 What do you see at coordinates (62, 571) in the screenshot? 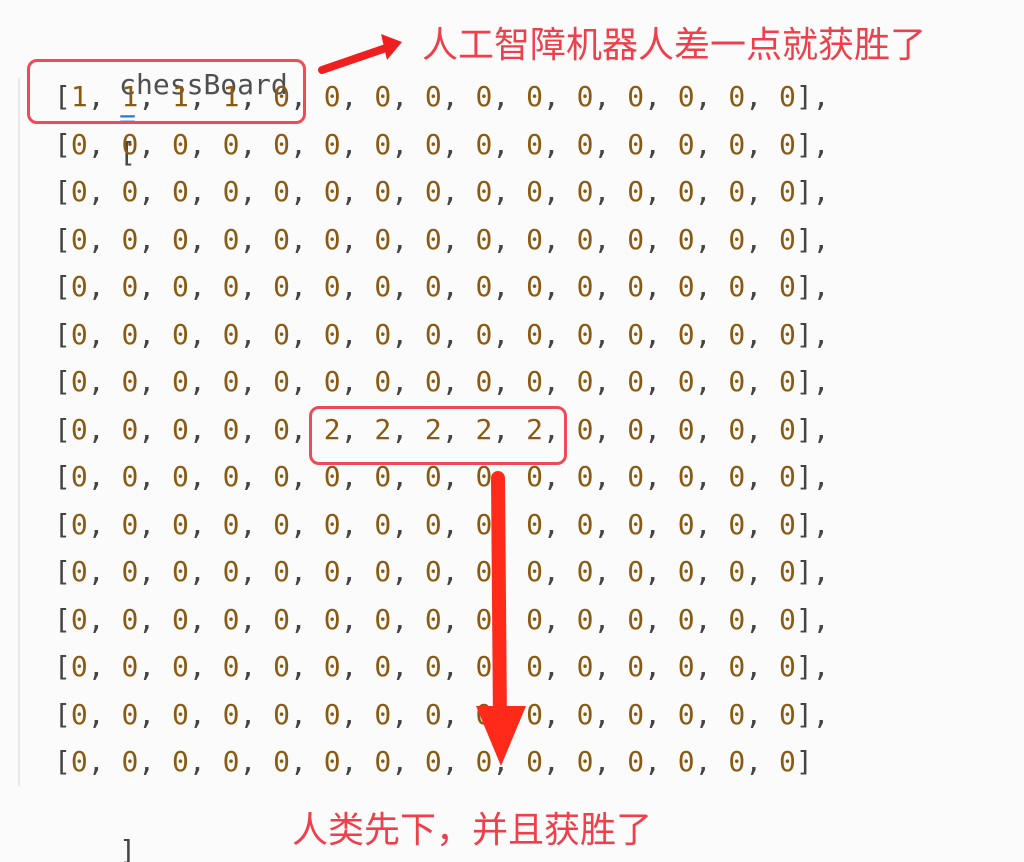
I see `row-open-bracket: [` at bounding box center [62, 571].